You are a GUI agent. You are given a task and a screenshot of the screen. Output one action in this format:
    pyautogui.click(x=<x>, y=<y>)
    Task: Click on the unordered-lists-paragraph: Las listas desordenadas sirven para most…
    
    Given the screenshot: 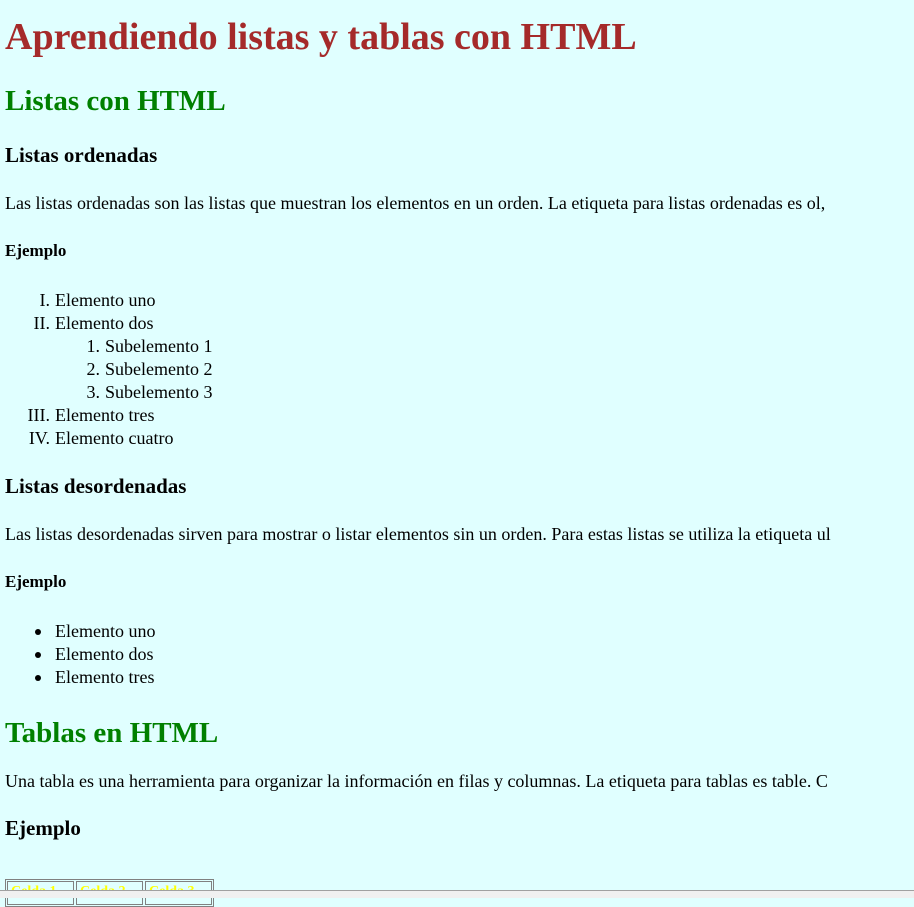 What is the action you would take?
    pyautogui.click(x=418, y=534)
    